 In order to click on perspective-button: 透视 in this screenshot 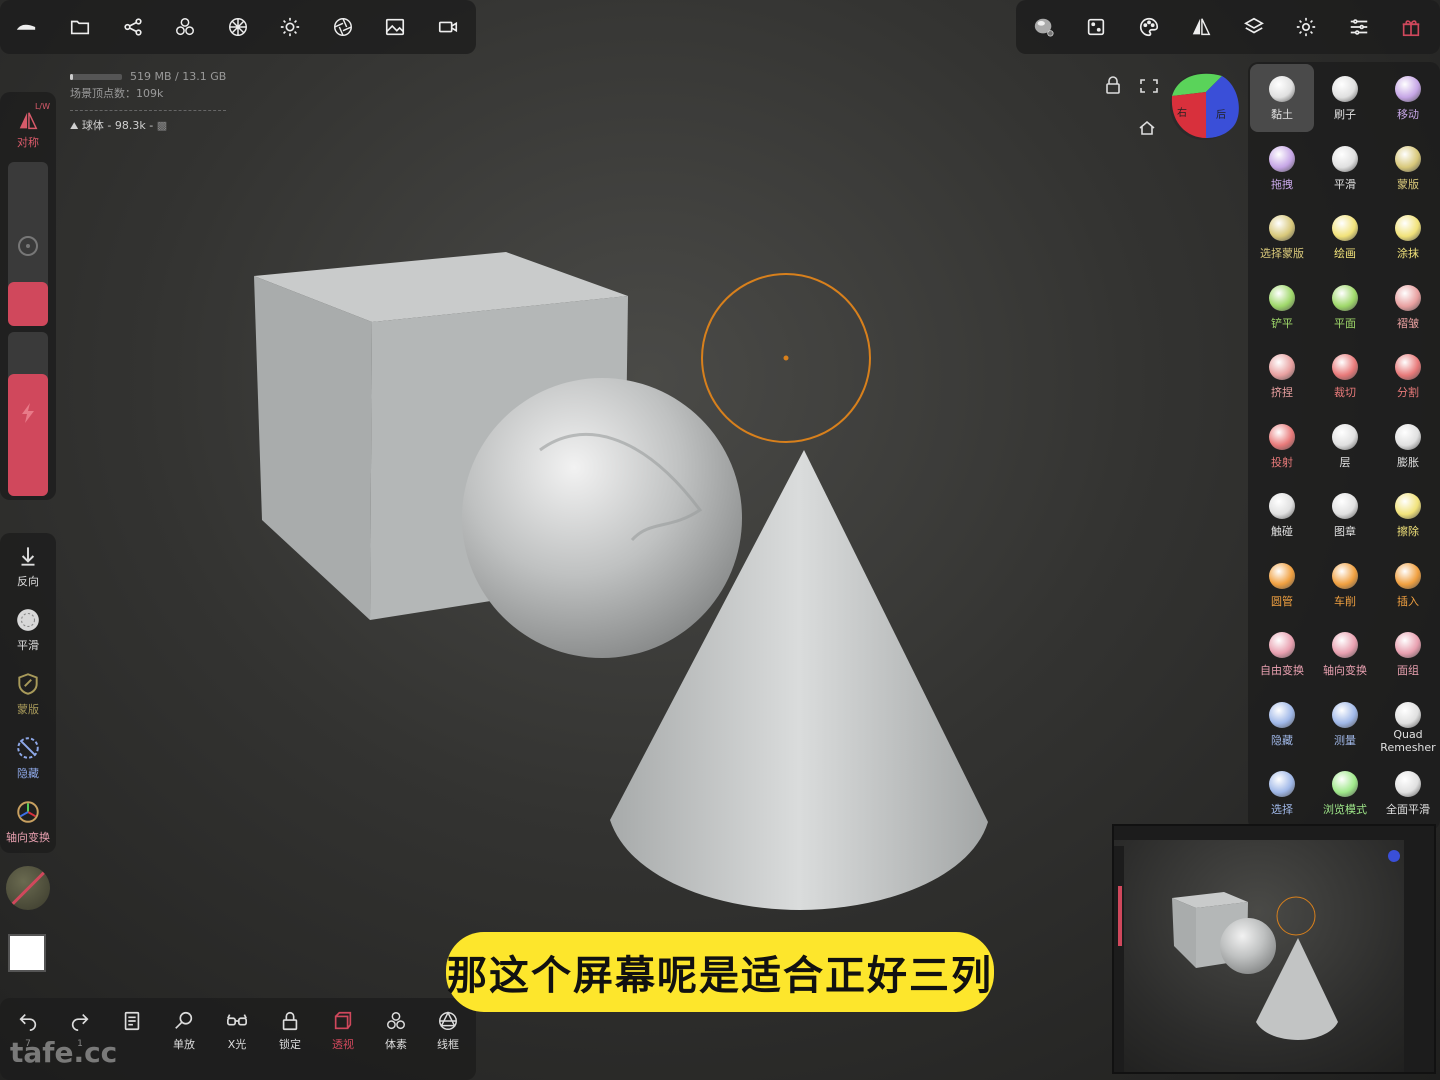, I will do `click(343, 1029)`.